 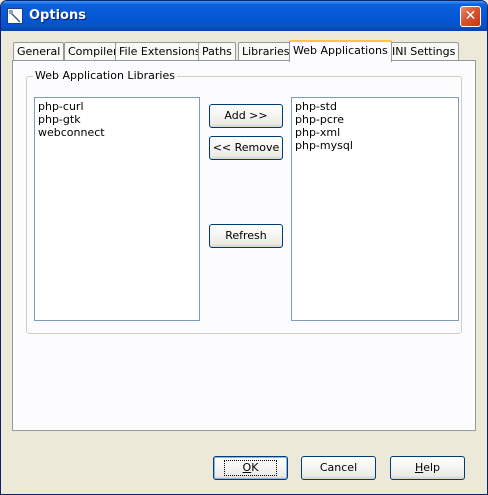 I want to click on list-item: php-pcre, so click(x=375, y=119).